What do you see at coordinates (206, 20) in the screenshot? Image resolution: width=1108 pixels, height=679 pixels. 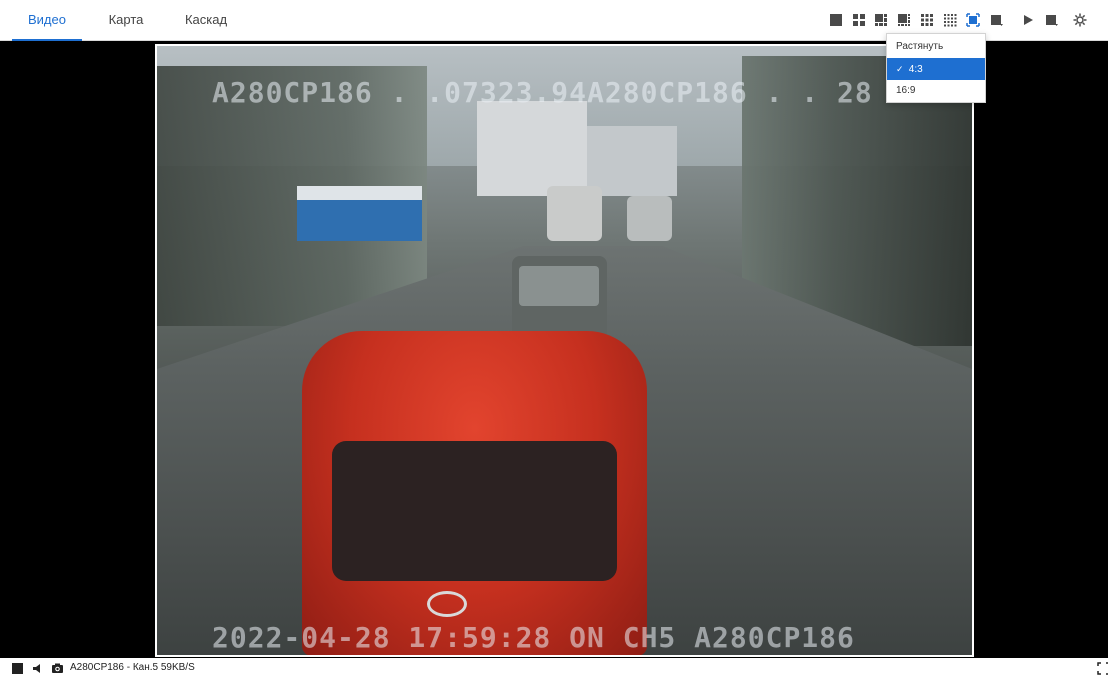 I see `tab-cascade: Каскад` at bounding box center [206, 20].